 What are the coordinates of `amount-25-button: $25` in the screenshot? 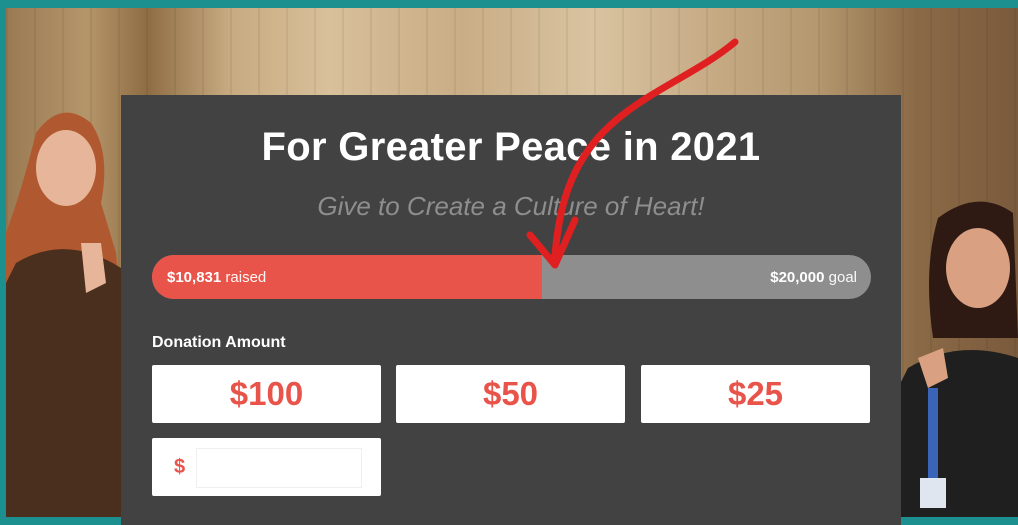 It's located at (755, 394).